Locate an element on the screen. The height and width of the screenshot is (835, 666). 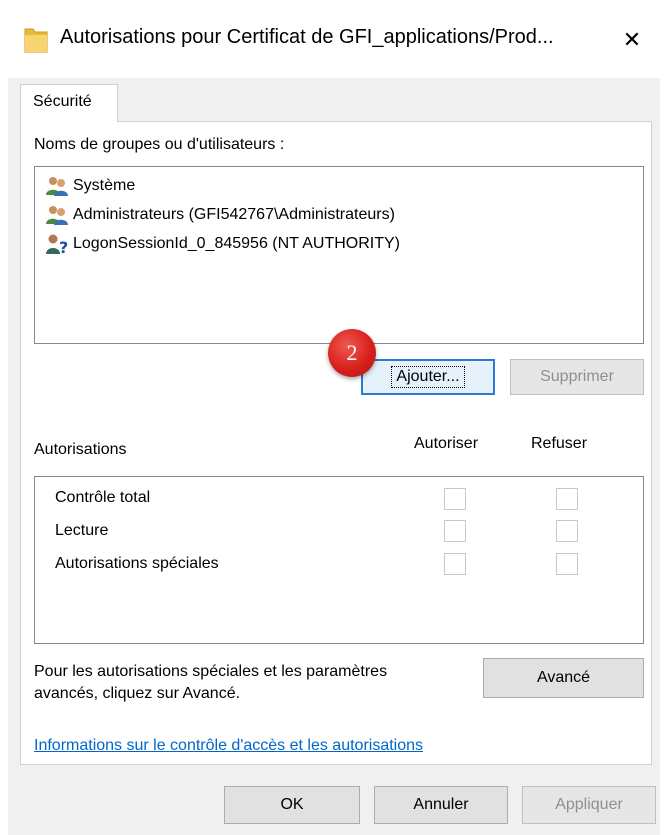
advanced-button: Avancé is located at coordinates (563, 678).